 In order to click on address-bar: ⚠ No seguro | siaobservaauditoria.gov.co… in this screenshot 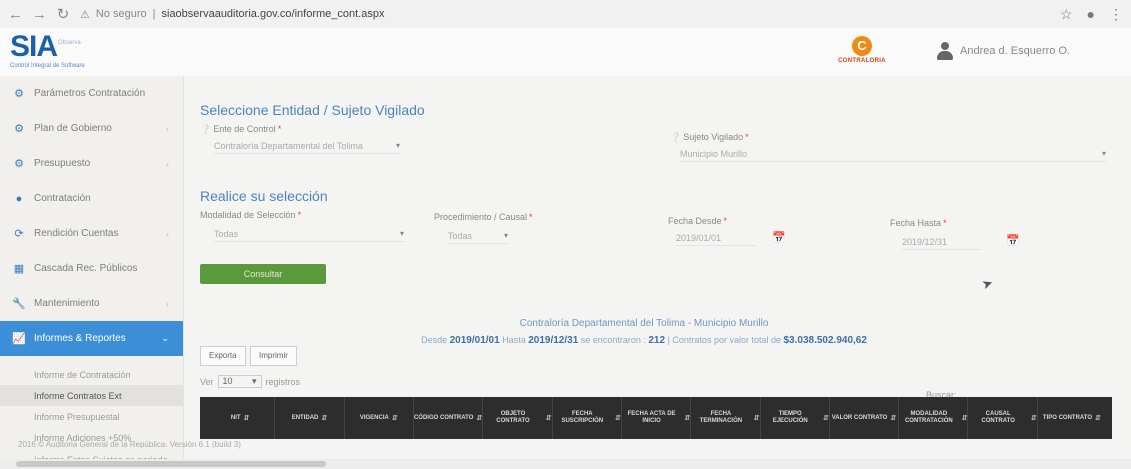, I will do `click(232, 14)`.